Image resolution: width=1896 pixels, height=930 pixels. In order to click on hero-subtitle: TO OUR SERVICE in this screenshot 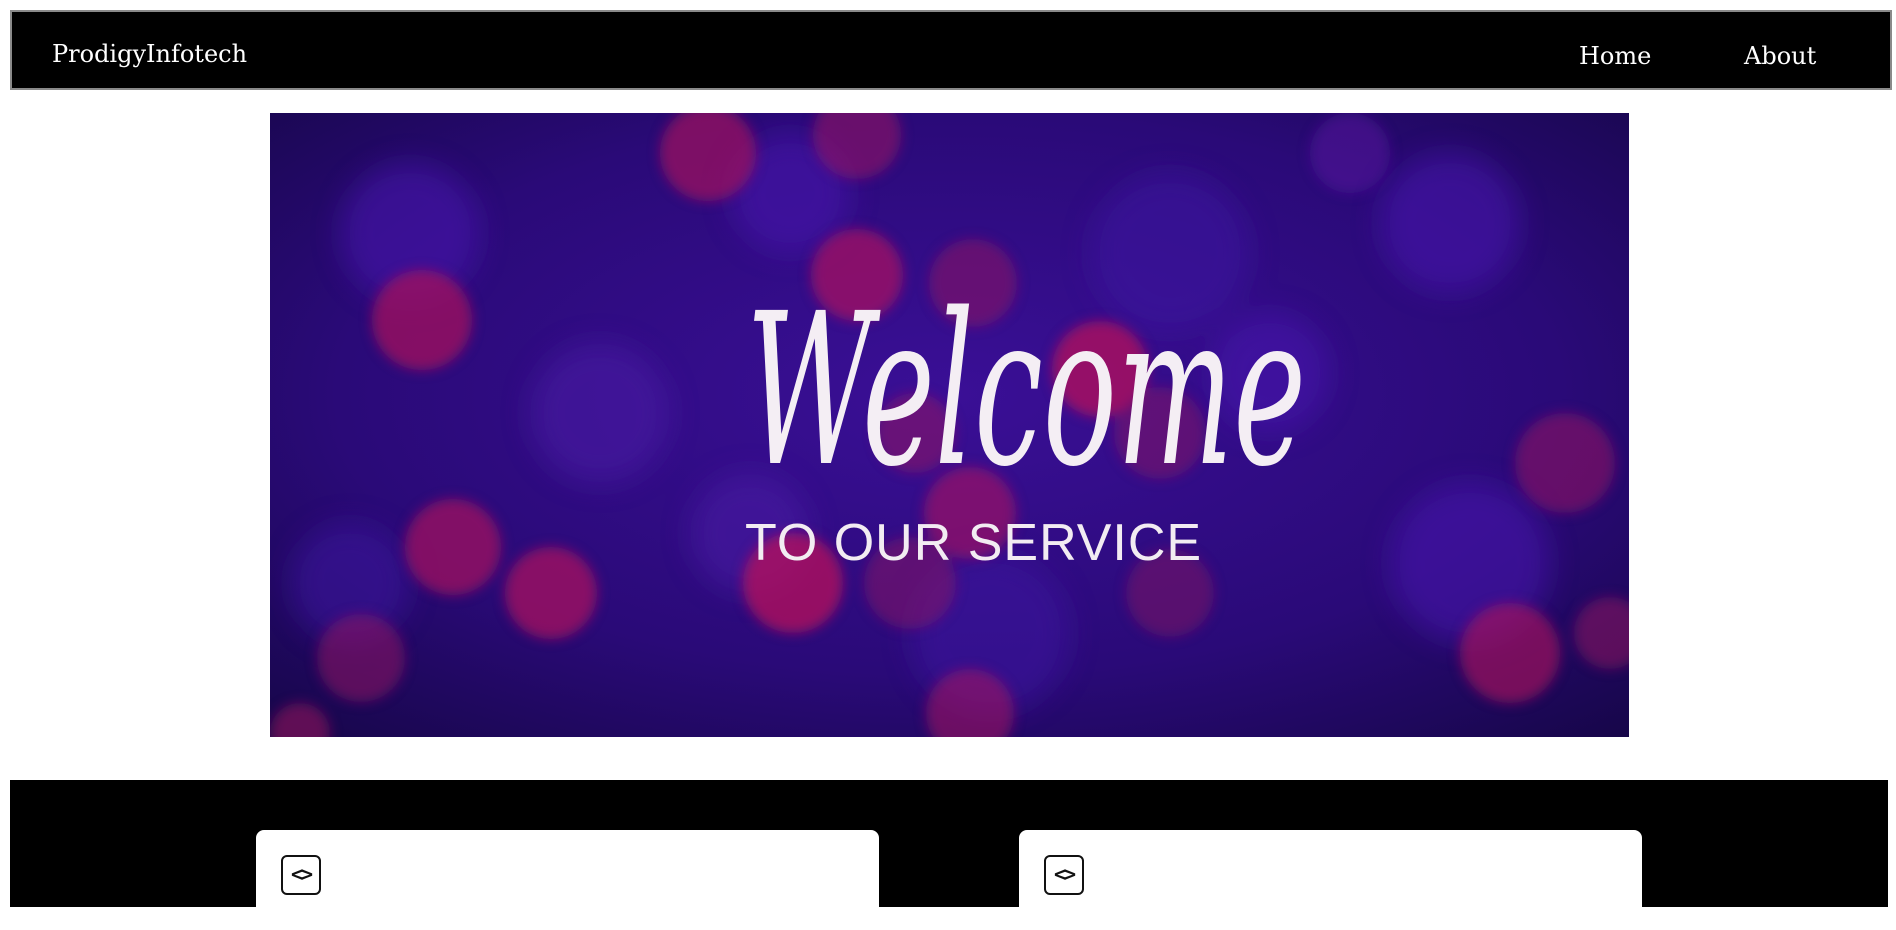, I will do `click(974, 543)`.